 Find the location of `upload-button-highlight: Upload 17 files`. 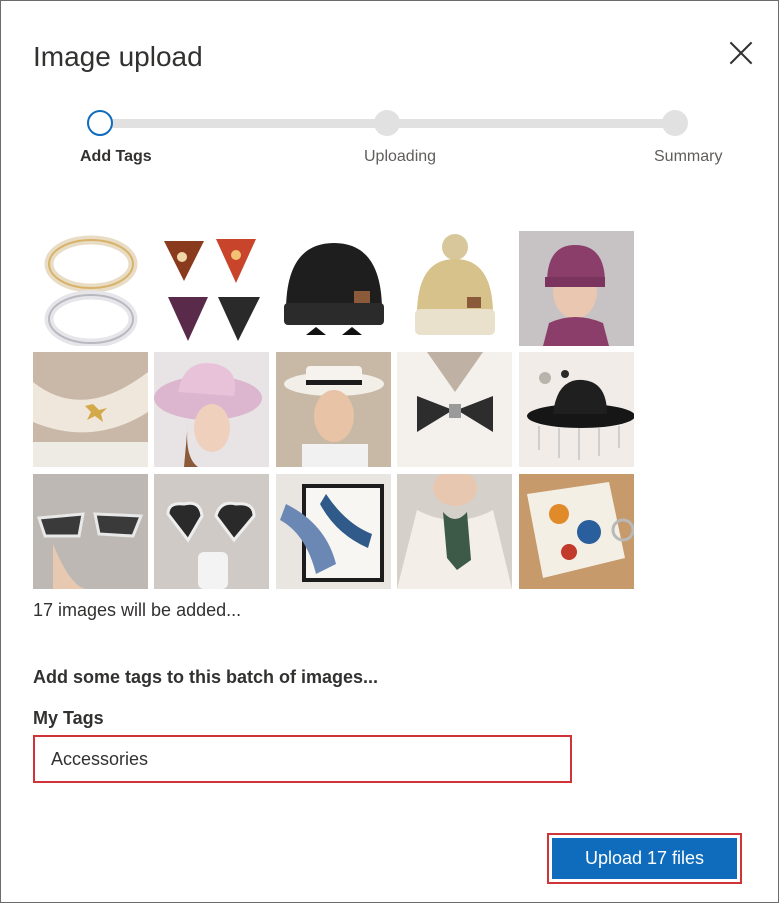

upload-button-highlight: Upload 17 files is located at coordinates (644, 858).